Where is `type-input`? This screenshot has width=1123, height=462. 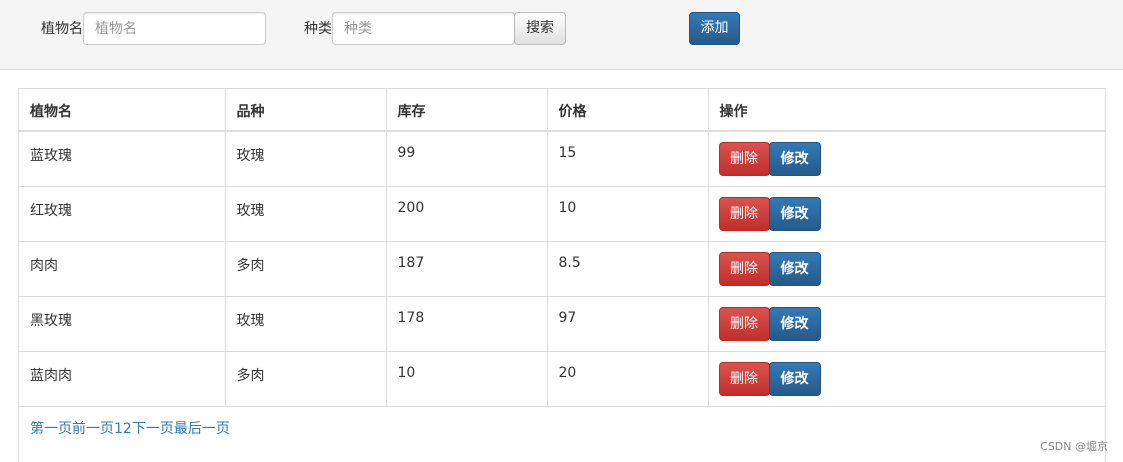
type-input is located at coordinates (423, 28).